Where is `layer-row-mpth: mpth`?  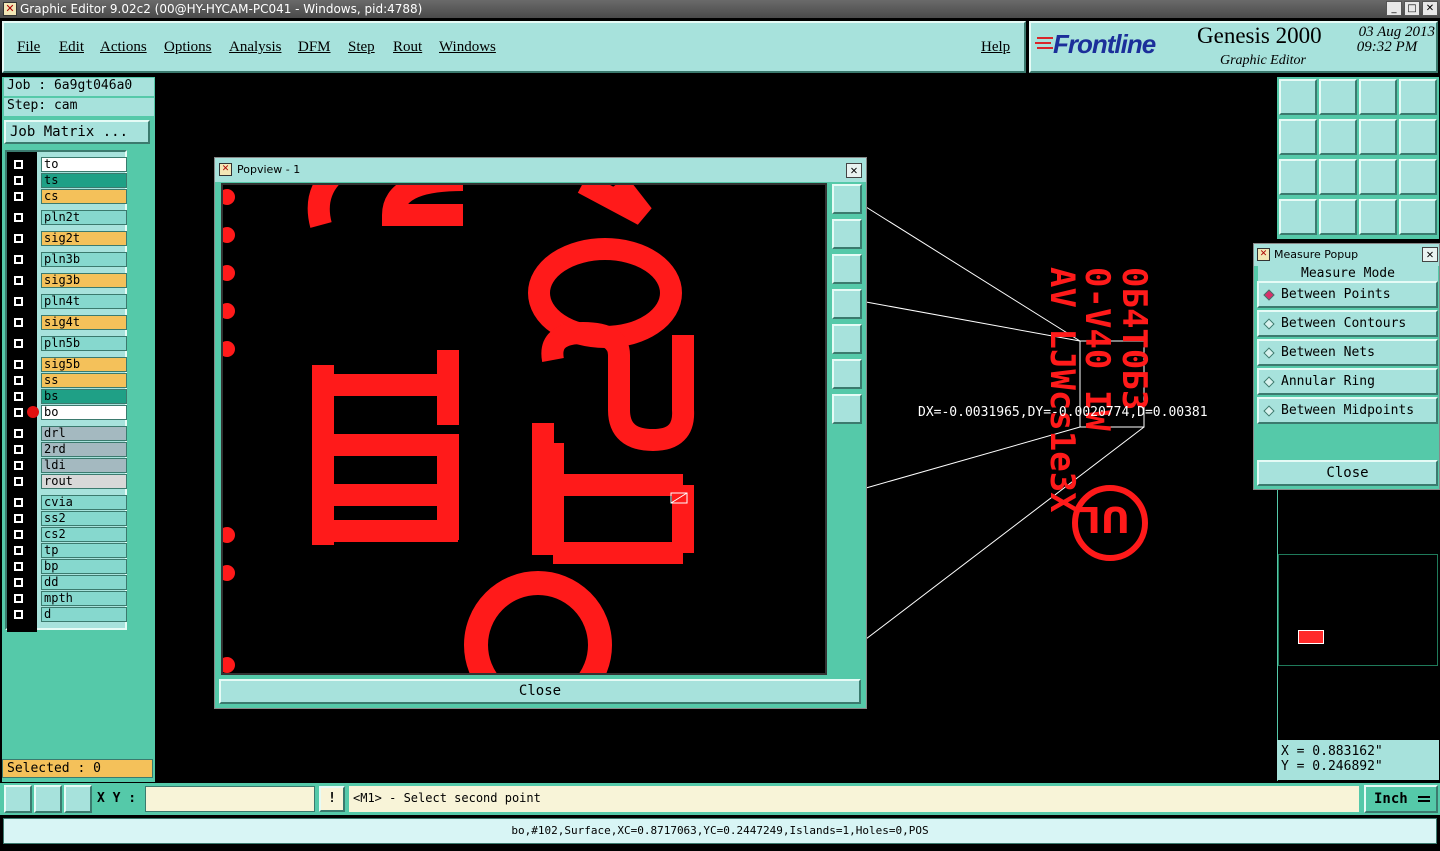 layer-row-mpth: mpth is located at coordinates (68, 598).